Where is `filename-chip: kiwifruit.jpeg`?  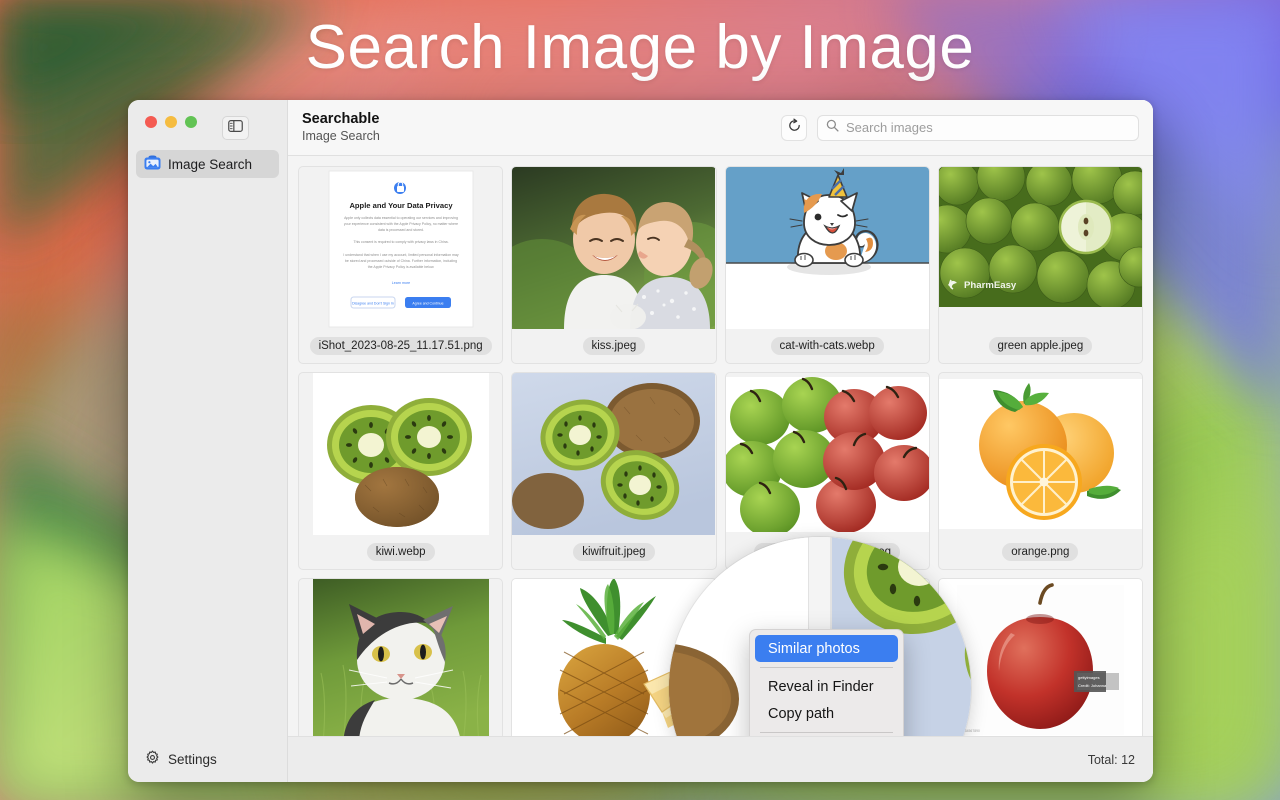 filename-chip: kiwifruit.jpeg is located at coordinates (613, 552).